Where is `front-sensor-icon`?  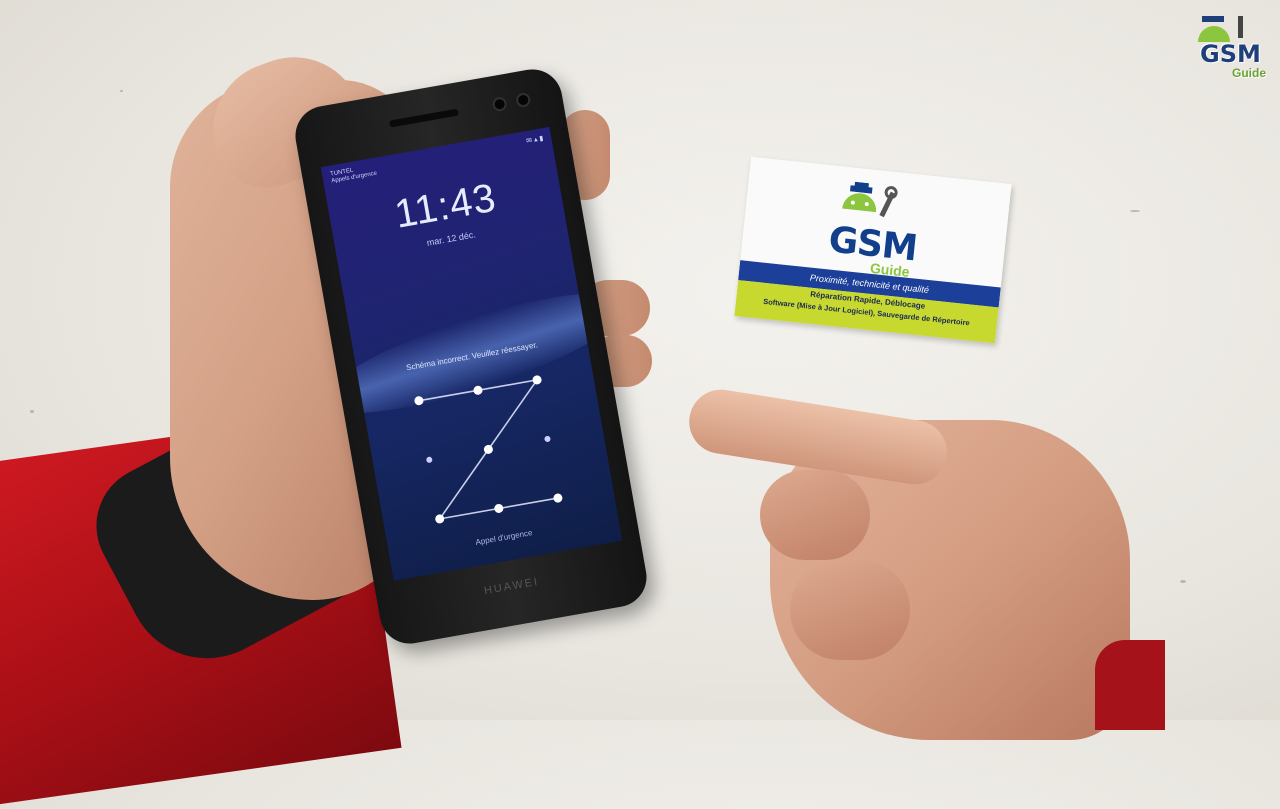 front-sensor-icon is located at coordinates (523, 100).